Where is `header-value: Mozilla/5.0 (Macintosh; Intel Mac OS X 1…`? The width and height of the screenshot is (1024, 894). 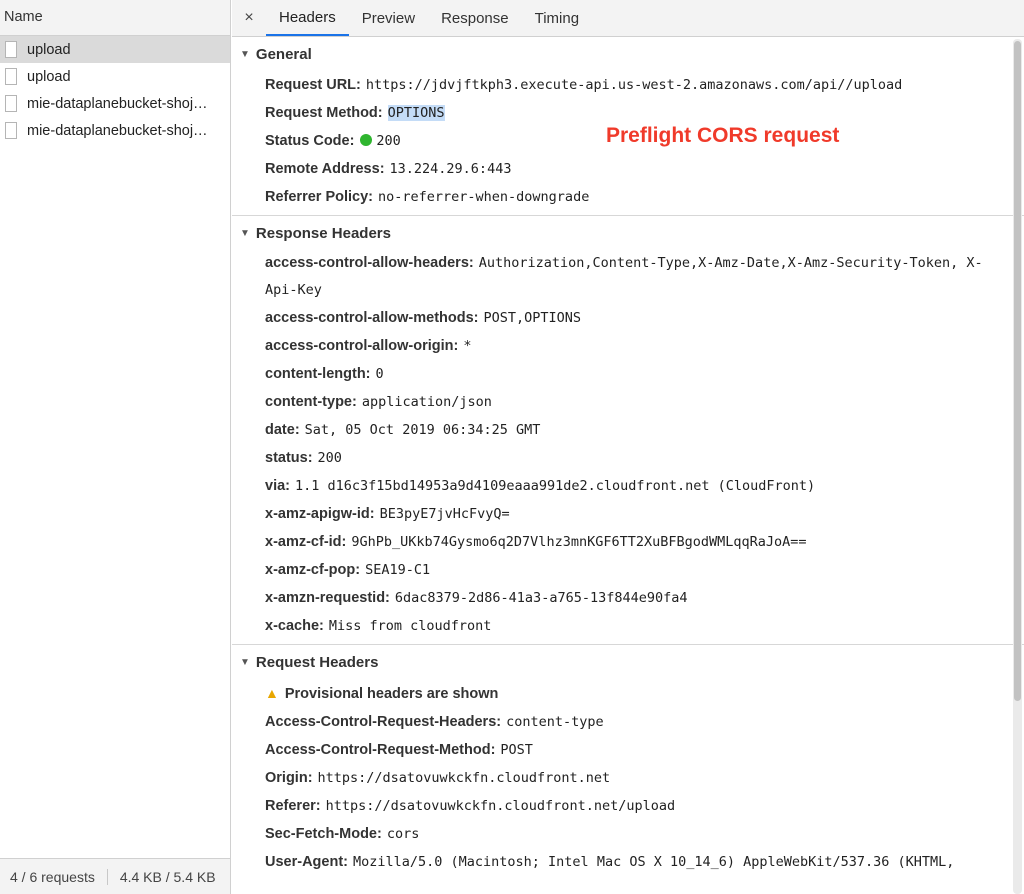 header-value: Mozilla/5.0 (Macintosh; Intel Mac OS X 1… is located at coordinates (653, 862).